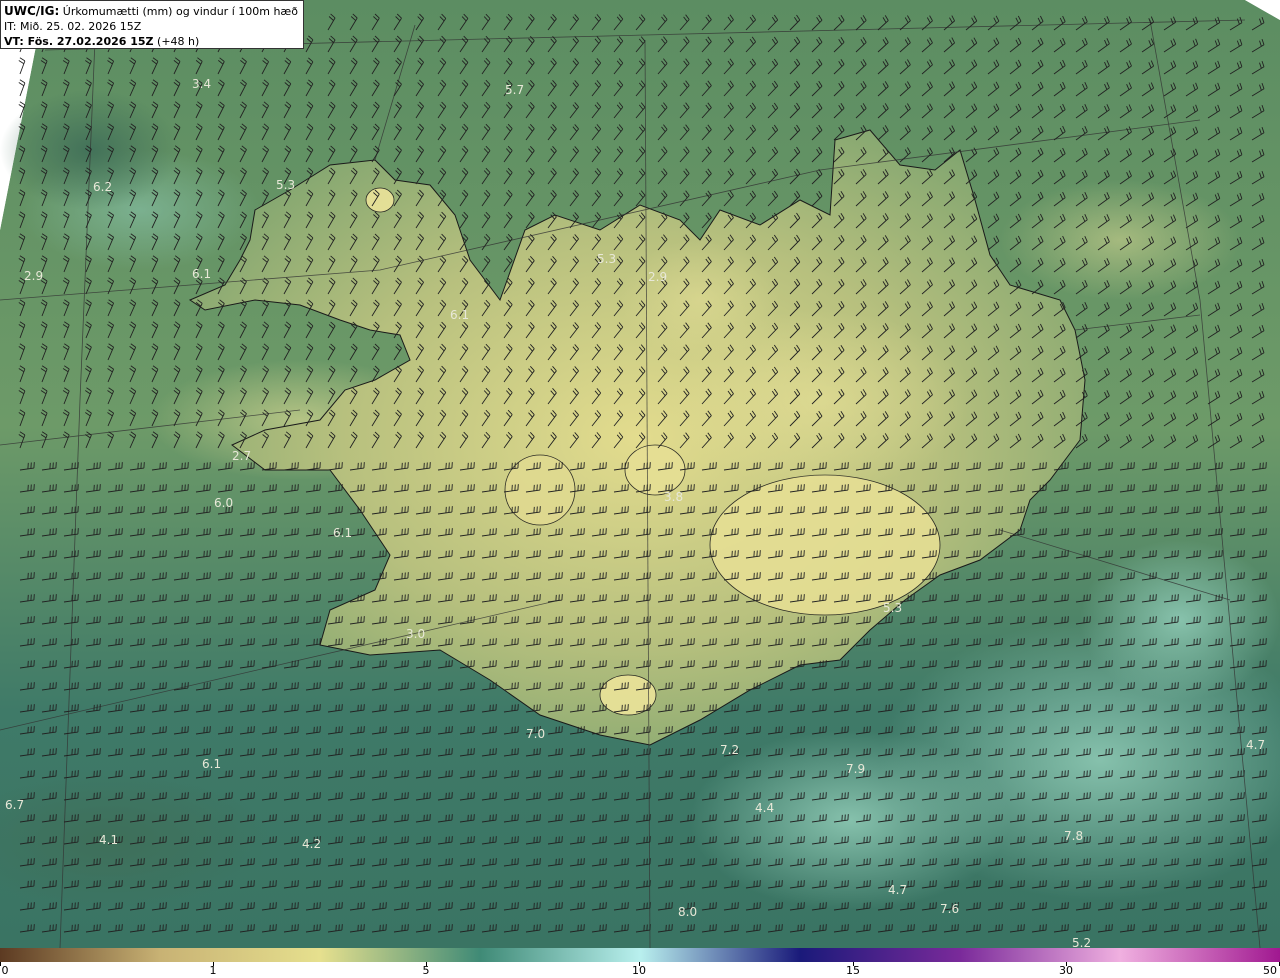 This screenshot has width=1280, height=978. Describe the element at coordinates (764, 808) in the screenshot. I see `value-label: 4.4` at that location.